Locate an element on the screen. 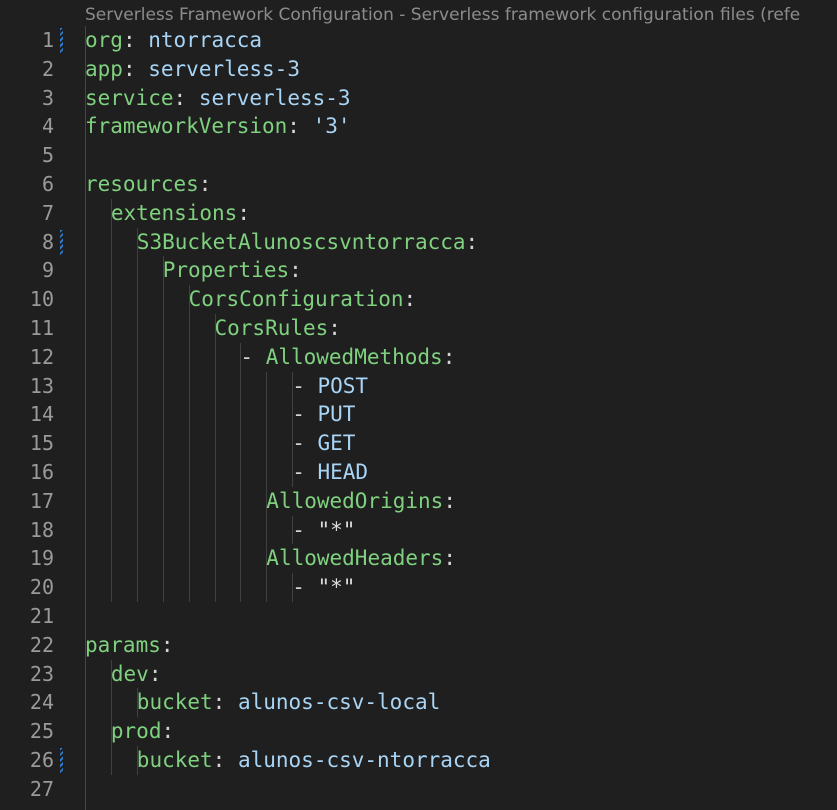 The height and width of the screenshot is (810, 837). code-line: 1 org: ntorracca is located at coordinates (418, 40).